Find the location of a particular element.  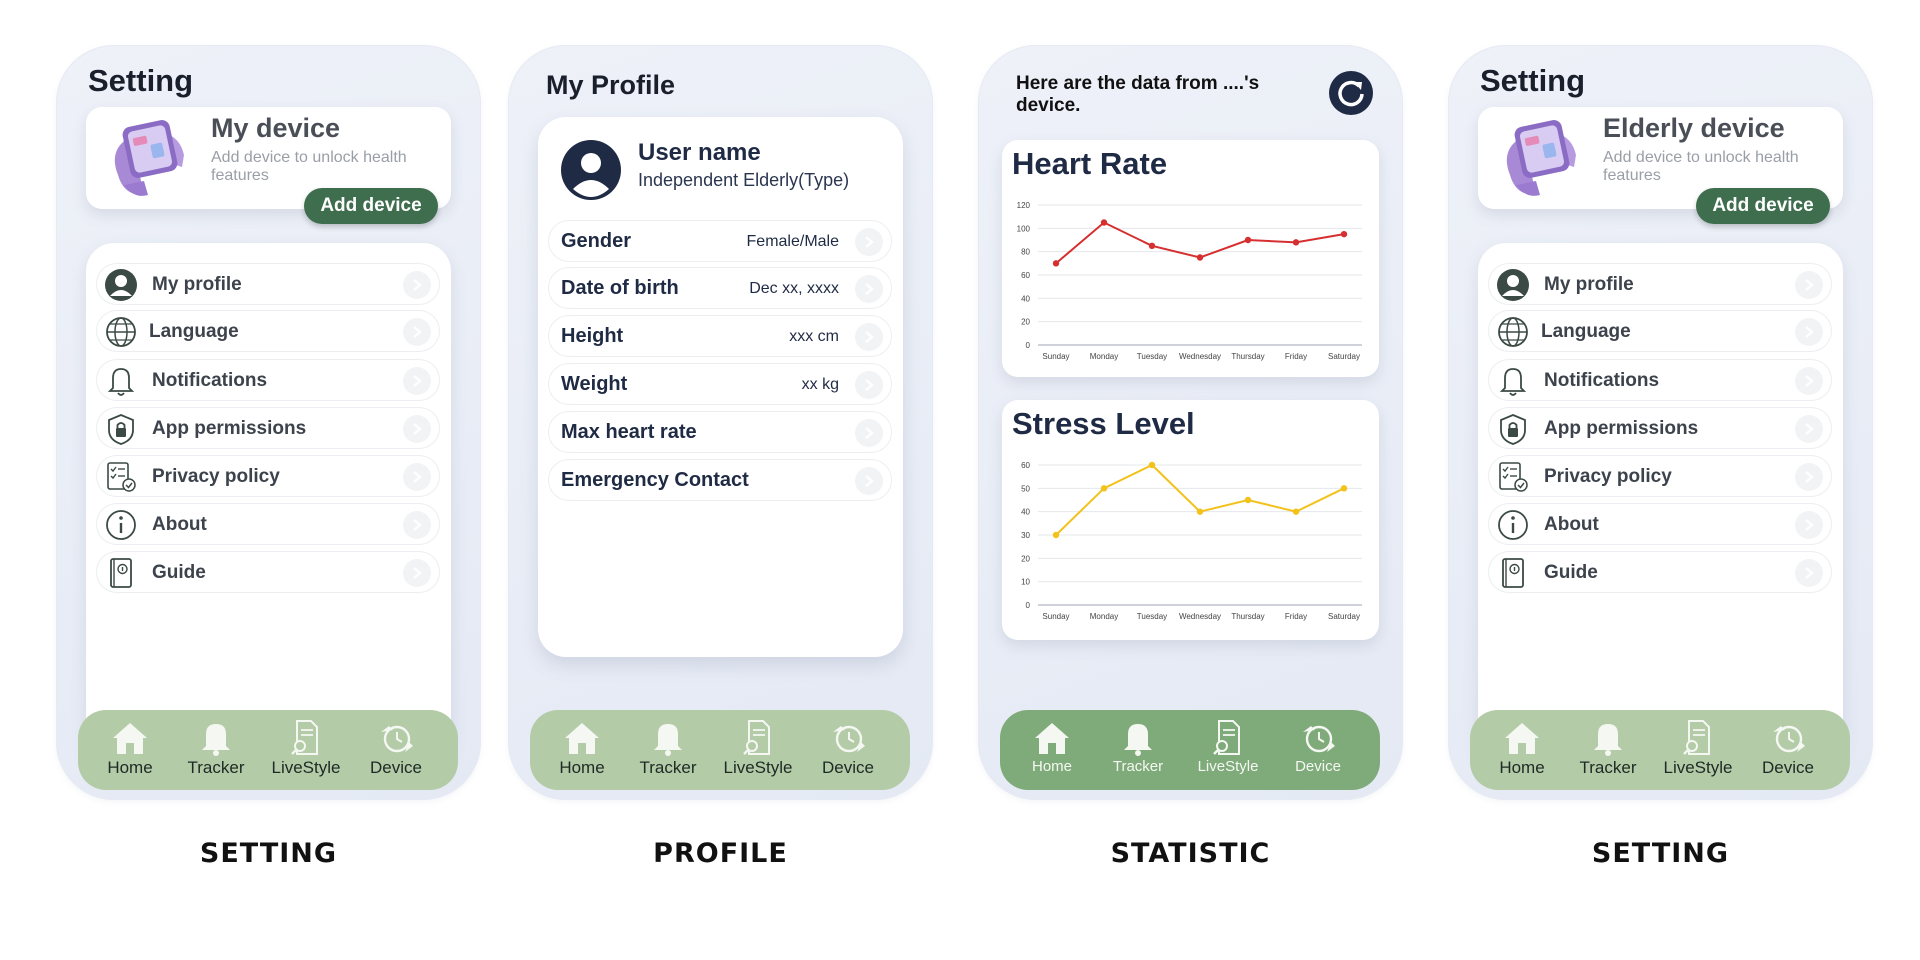

field-height: Height xxx cm is located at coordinates (720, 336).